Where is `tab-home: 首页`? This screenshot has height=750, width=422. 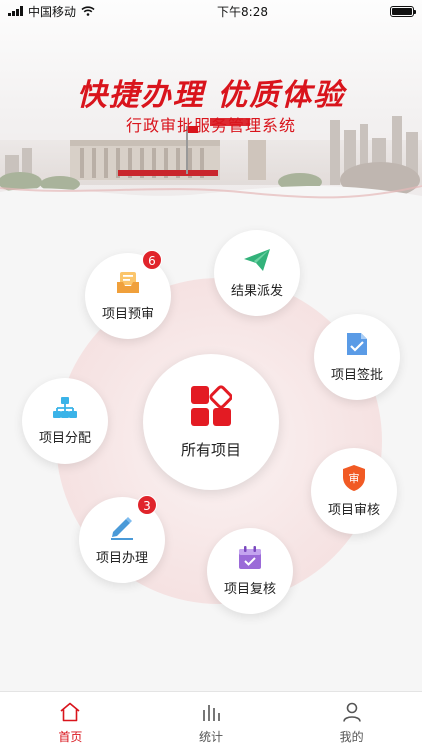
tab-home: 首页 is located at coordinates (70, 721).